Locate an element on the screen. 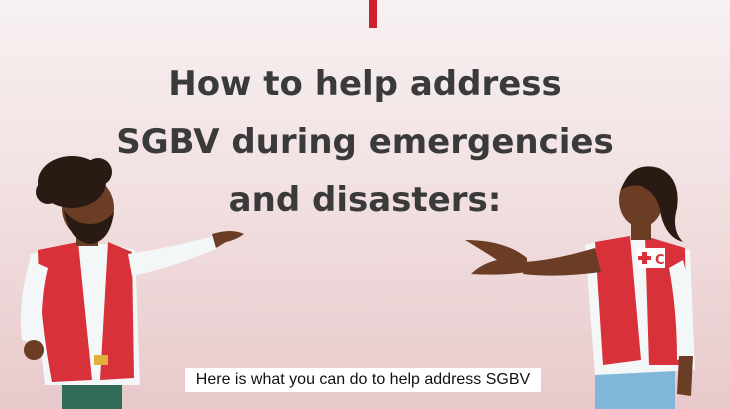 The height and width of the screenshot is (409, 730). top-accent-bar is located at coordinates (373, 14).